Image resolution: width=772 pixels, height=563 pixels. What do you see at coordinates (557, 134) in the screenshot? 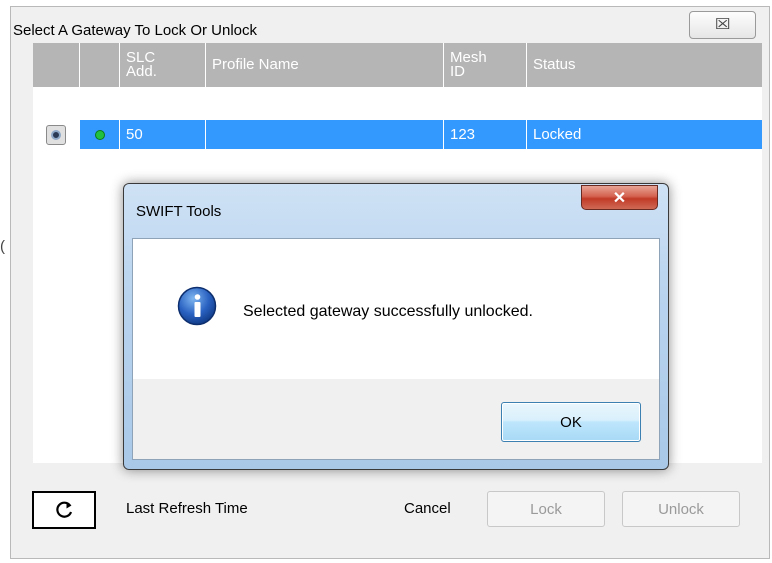
I see `row-status: Locked` at bounding box center [557, 134].